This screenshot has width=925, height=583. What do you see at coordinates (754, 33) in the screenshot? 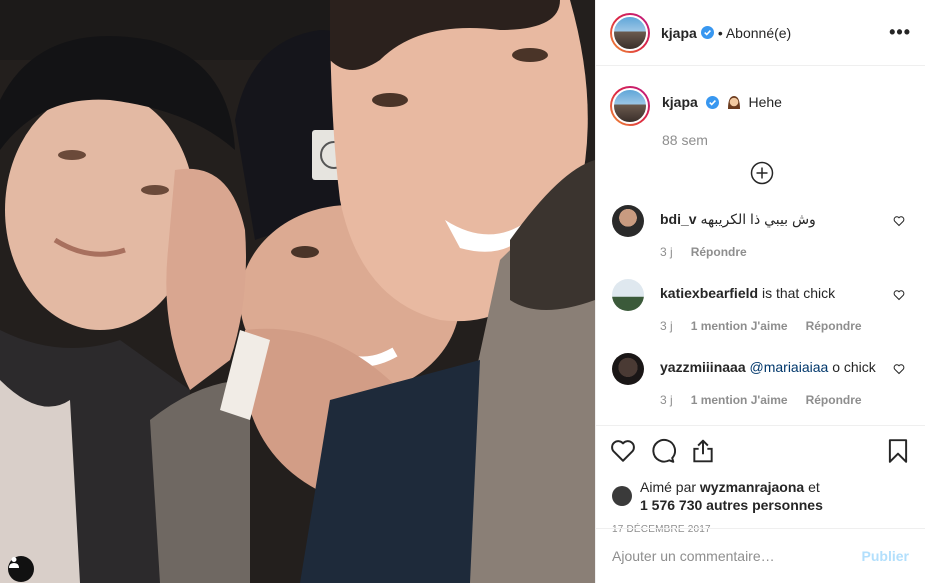
I see `follow-status: • Abonné(e)` at bounding box center [754, 33].